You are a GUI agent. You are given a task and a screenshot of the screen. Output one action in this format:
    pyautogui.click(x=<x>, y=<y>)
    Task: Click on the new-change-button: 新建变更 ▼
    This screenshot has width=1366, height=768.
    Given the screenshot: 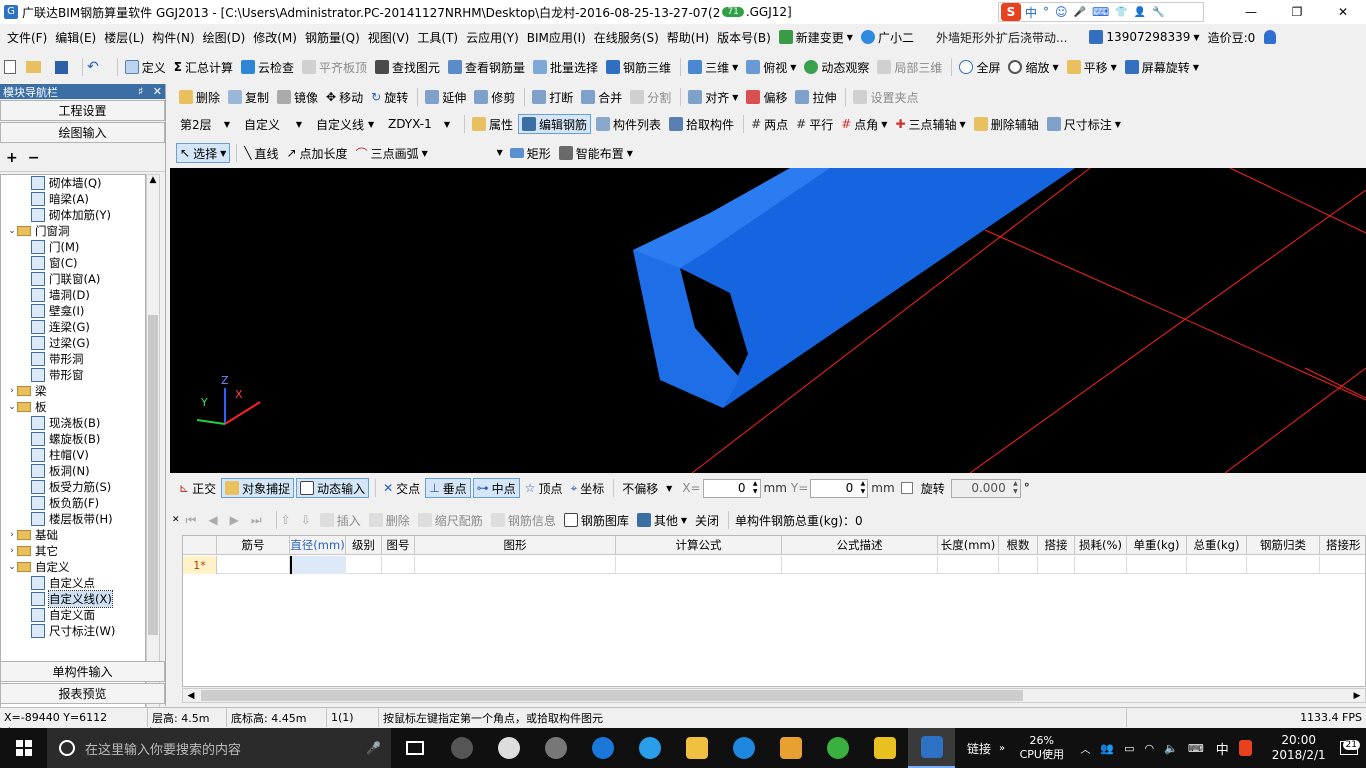 What is the action you would take?
    pyautogui.click(x=816, y=37)
    